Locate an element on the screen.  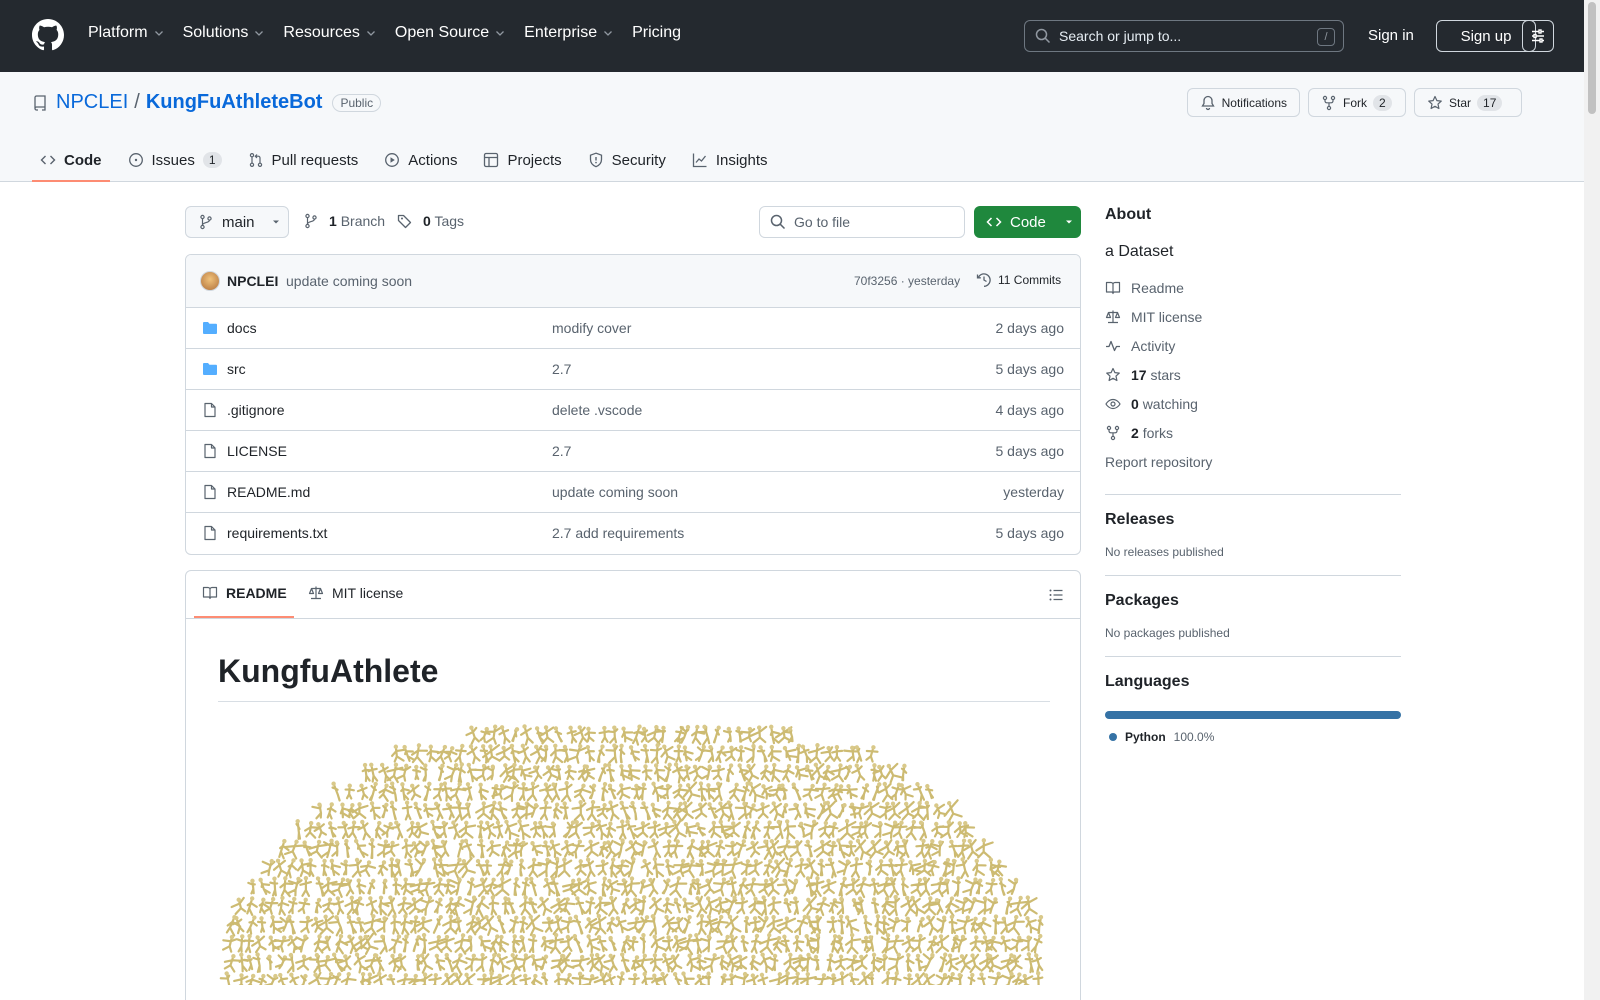
tab-actions: Actions is located at coordinates (420, 160).